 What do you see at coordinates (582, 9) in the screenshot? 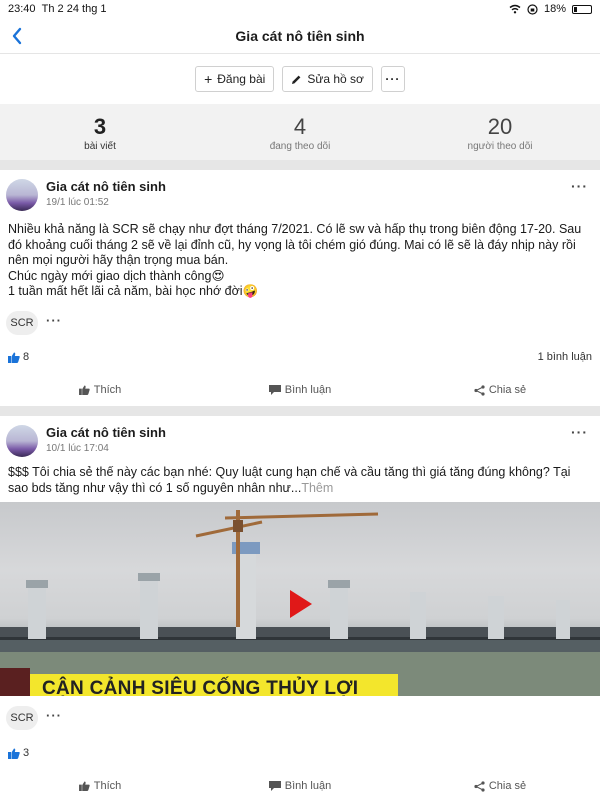
I see `battery-icon` at bounding box center [582, 9].